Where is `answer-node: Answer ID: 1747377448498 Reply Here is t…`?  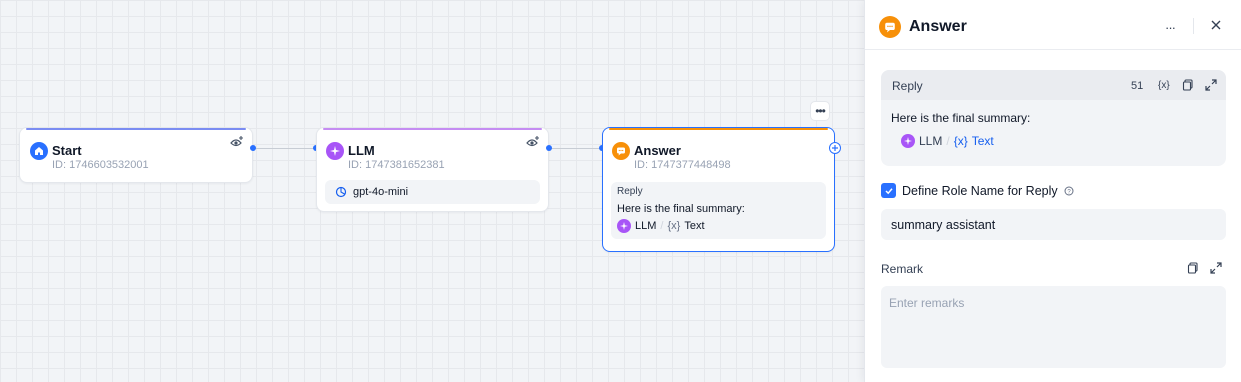
answer-node: Answer ID: 1747377448498 Reply Here is t… is located at coordinates (718, 189).